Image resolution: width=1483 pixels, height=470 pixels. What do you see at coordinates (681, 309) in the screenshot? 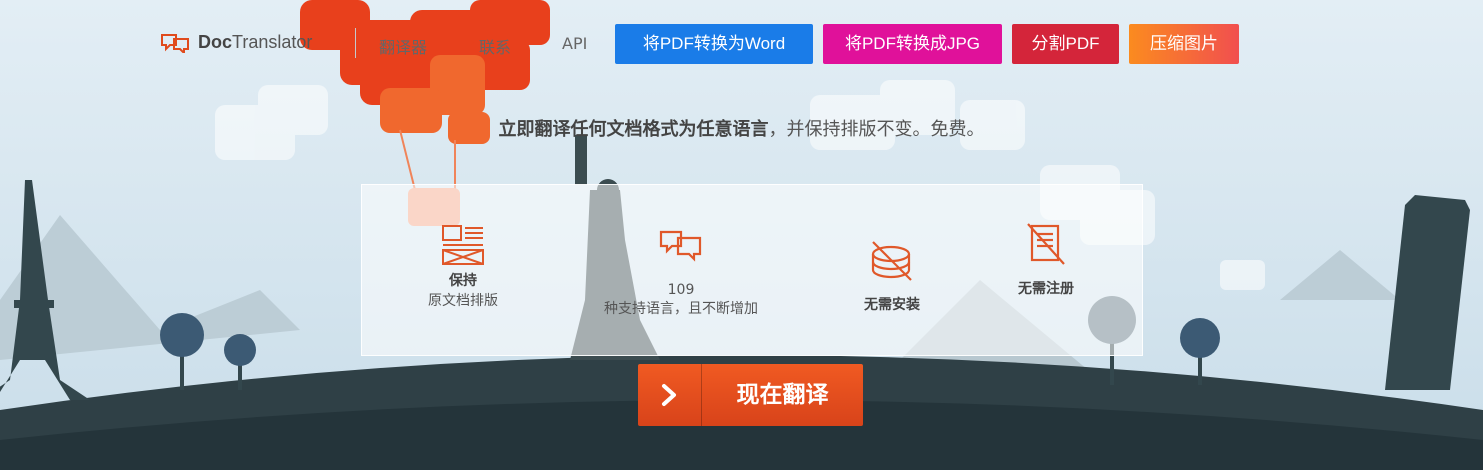
I see `feature-subtitle: 种支持语言，且不断增加` at bounding box center [681, 309].